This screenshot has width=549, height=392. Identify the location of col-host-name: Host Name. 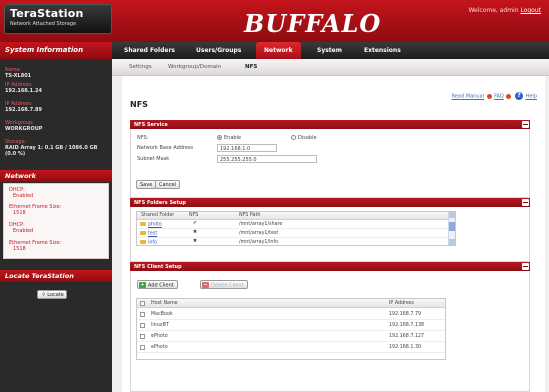
(164, 303).